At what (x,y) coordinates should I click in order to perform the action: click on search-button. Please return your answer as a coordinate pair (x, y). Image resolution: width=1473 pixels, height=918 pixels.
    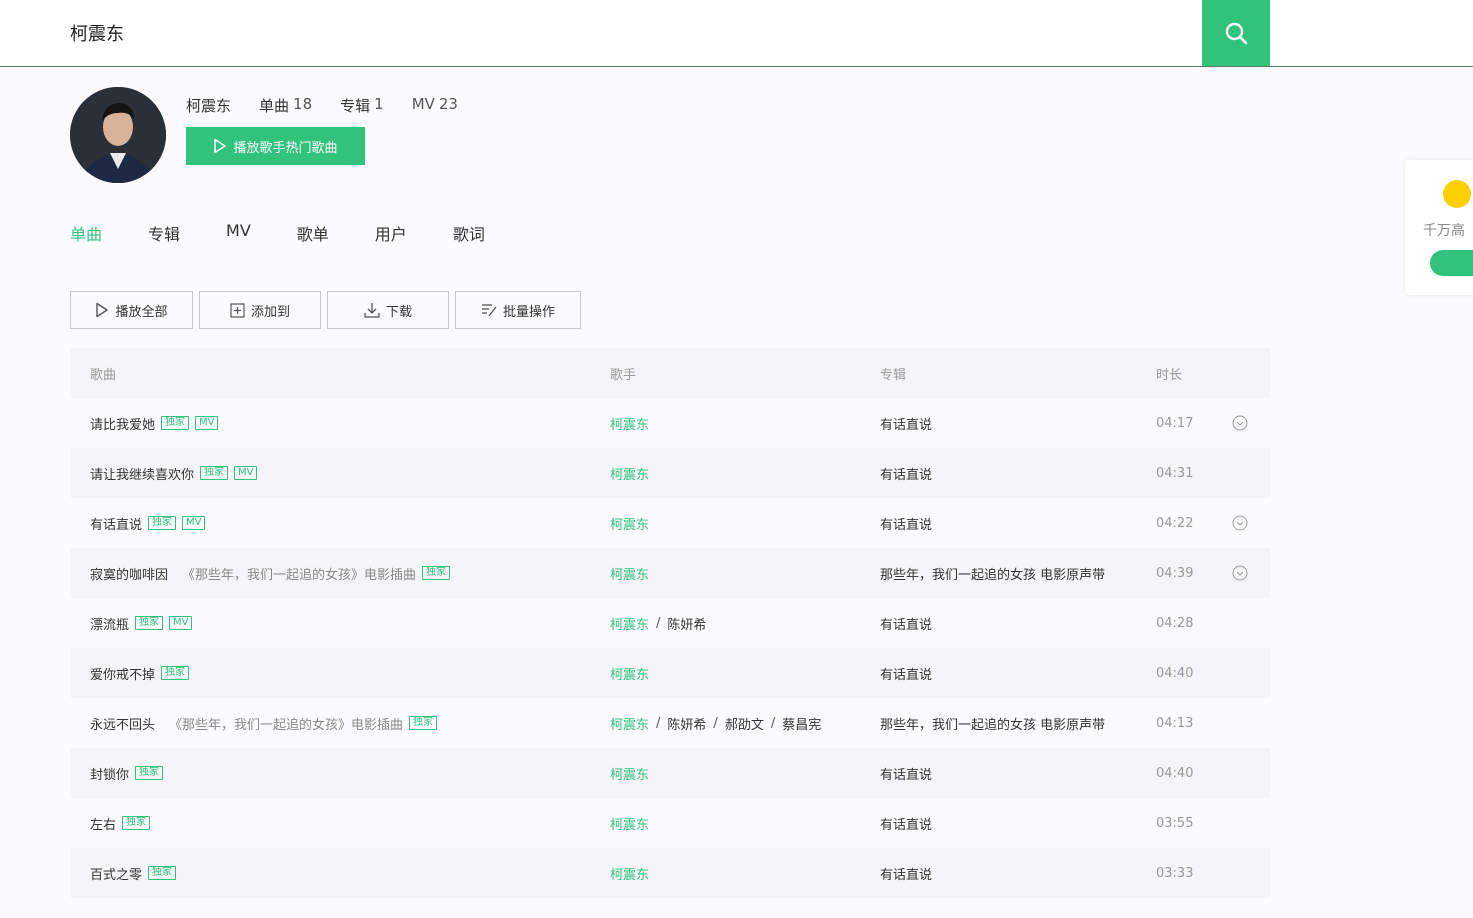
    Looking at the image, I should click on (1236, 33).